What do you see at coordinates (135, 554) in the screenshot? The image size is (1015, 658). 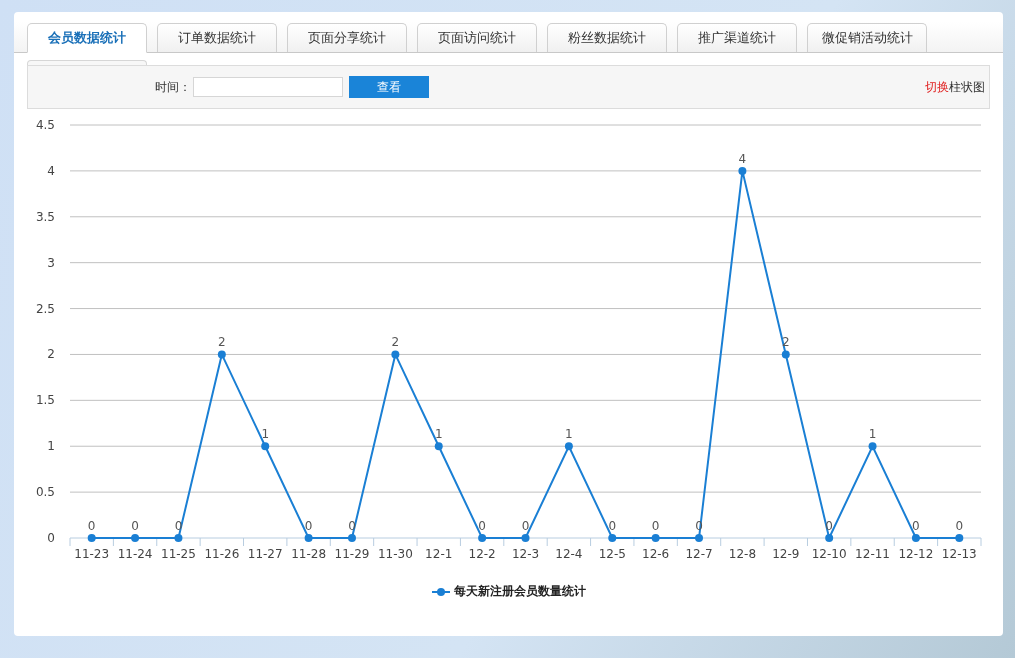 I see `x-axis-label: 11-24` at bounding box center [135, 554].